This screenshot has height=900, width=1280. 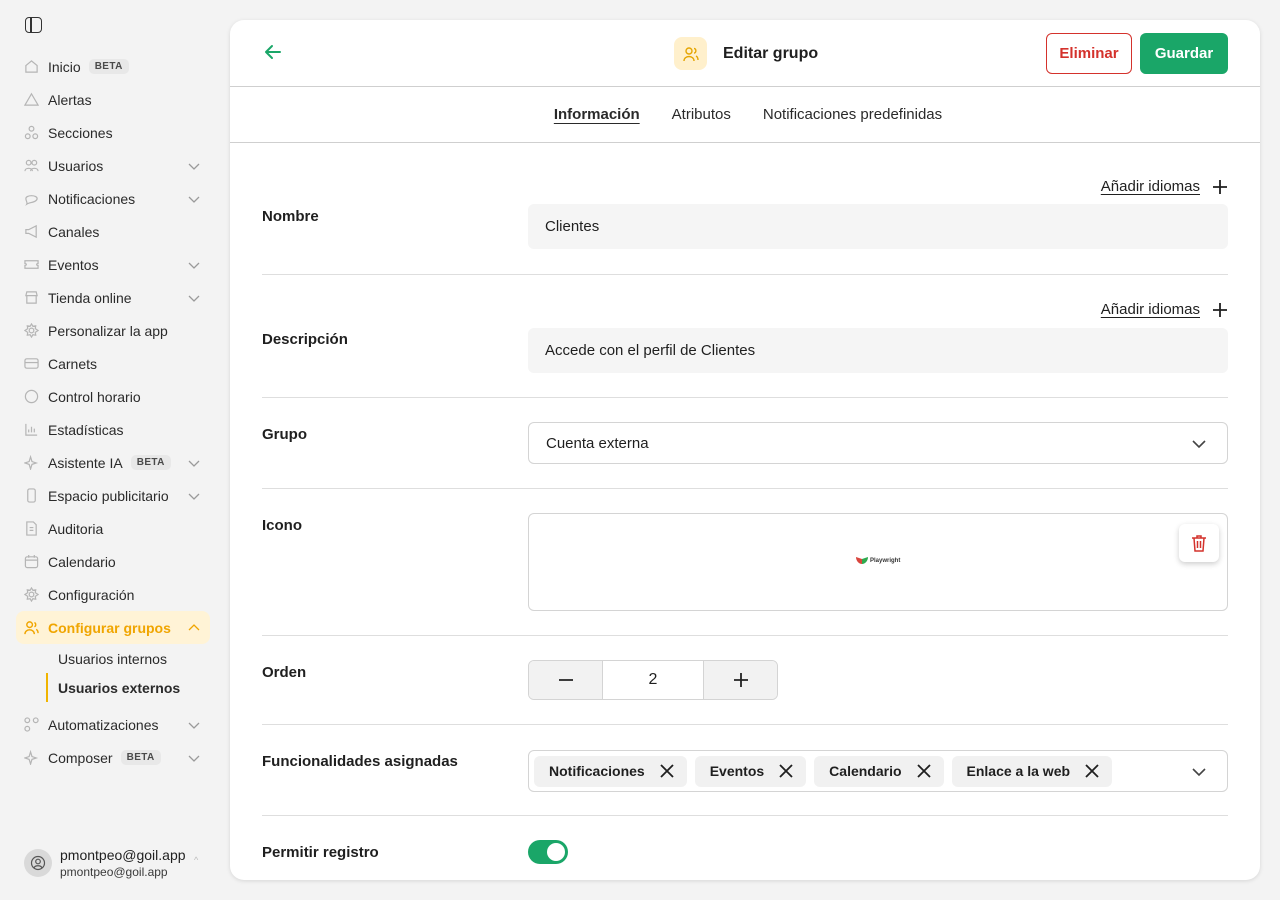 I want to click on allow-register-toggle, so click(x=548, y=852).